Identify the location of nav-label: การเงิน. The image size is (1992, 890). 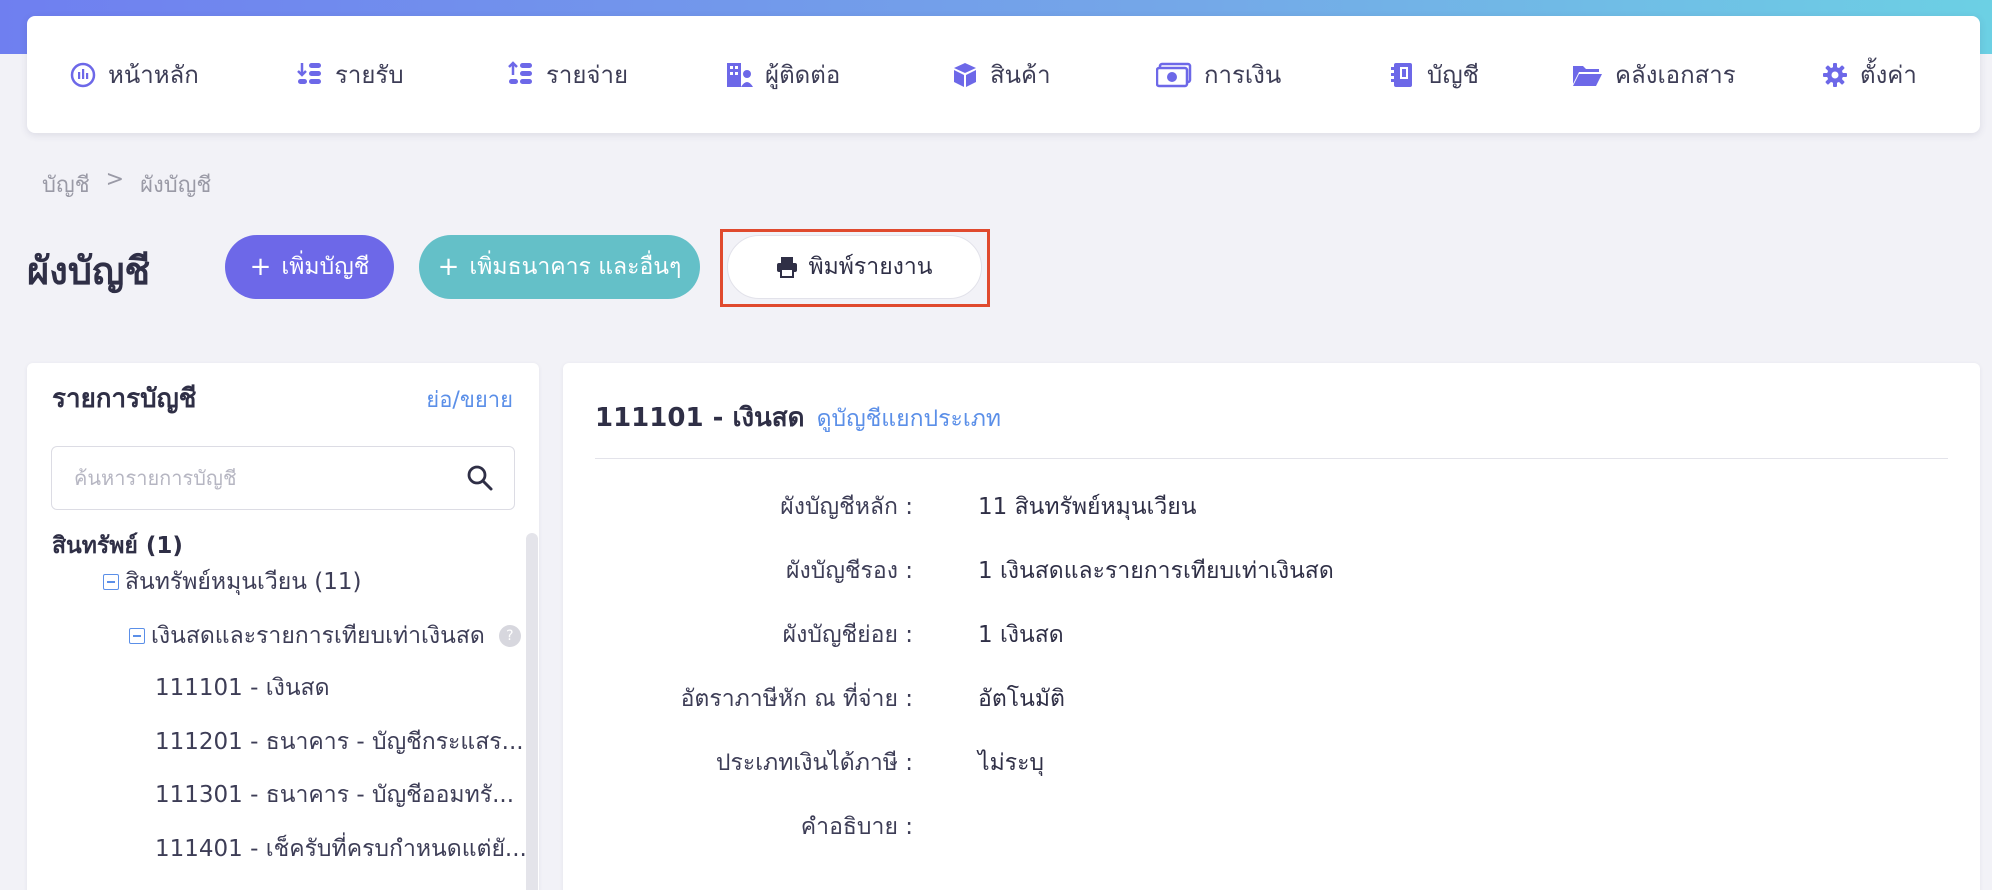
(1243, 75).